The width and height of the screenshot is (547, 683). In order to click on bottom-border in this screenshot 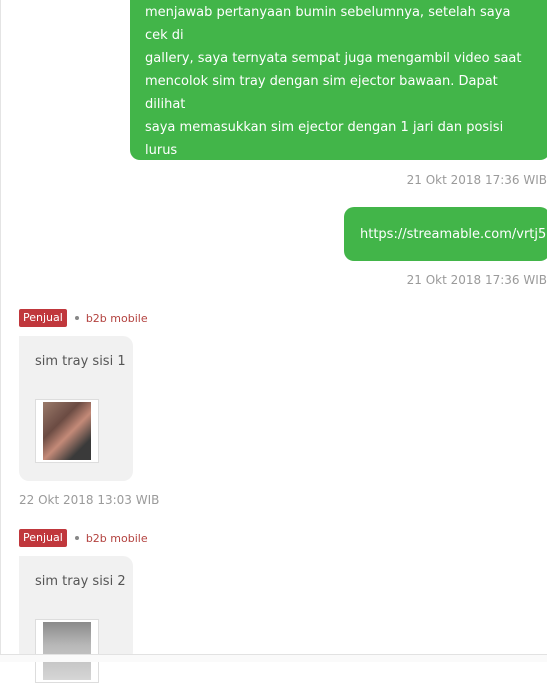, I will do `click(273, 658)`.